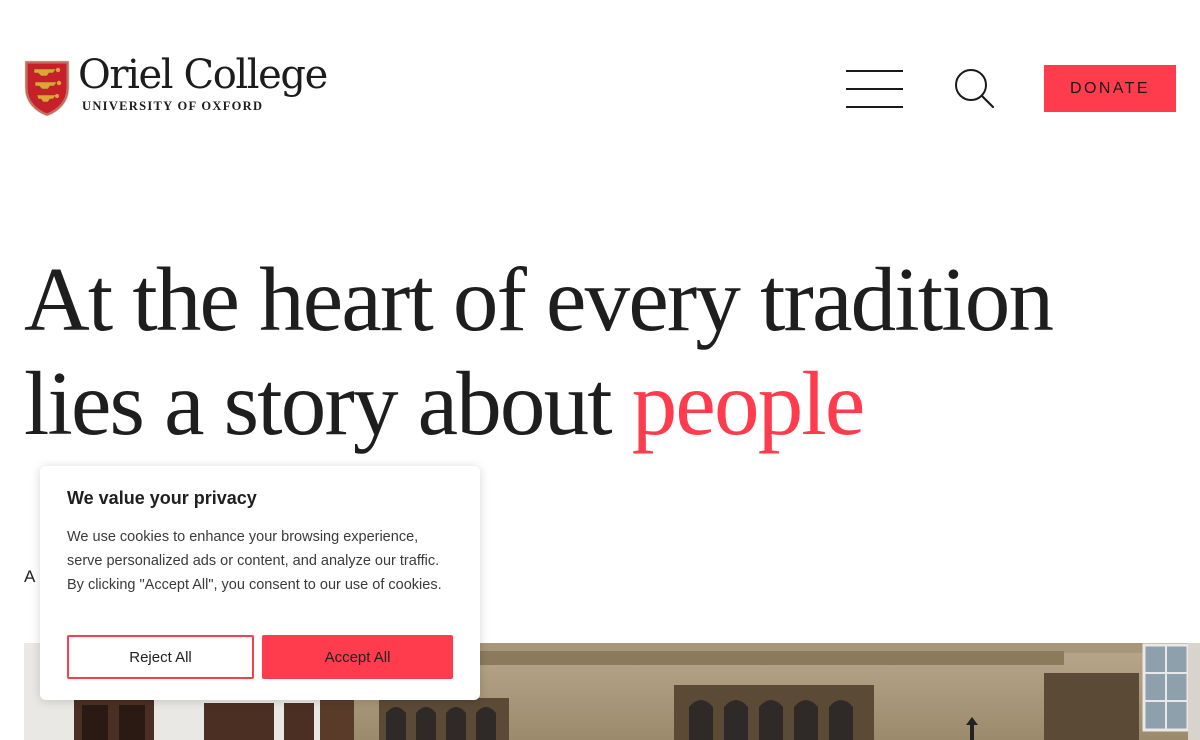 The height and width of the screenshot is (740, 1200). I want to click on hamburger-menu-icon, so click(875, 89).